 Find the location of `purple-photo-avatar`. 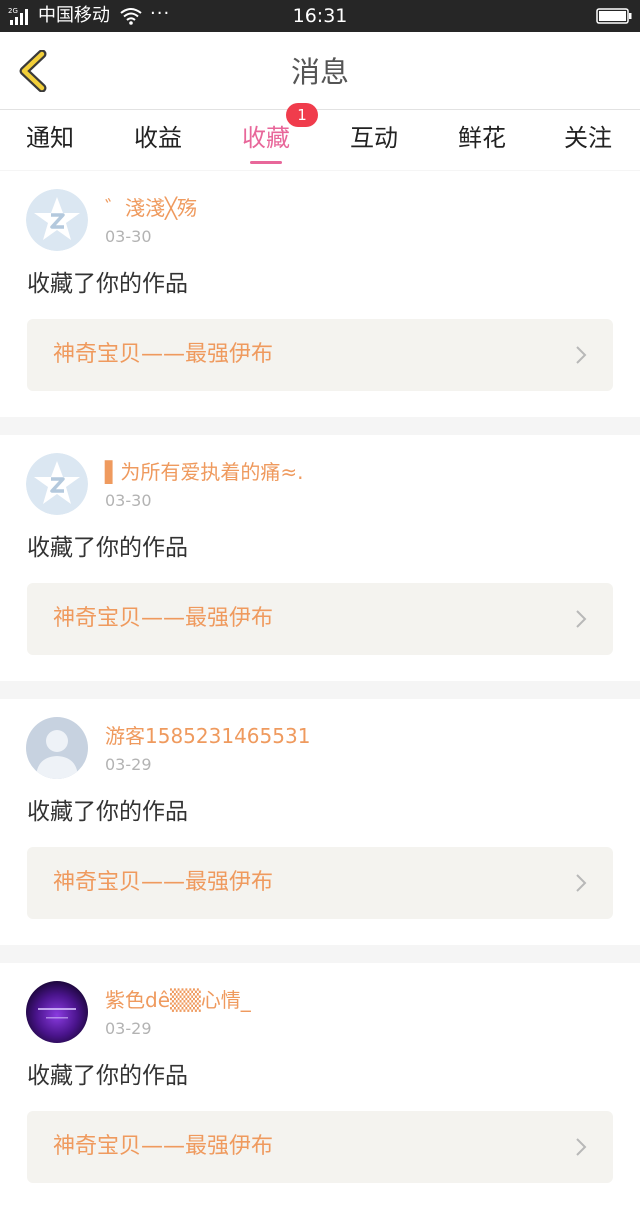

purple-photo-avatar is located at coordinates (57, 1012).